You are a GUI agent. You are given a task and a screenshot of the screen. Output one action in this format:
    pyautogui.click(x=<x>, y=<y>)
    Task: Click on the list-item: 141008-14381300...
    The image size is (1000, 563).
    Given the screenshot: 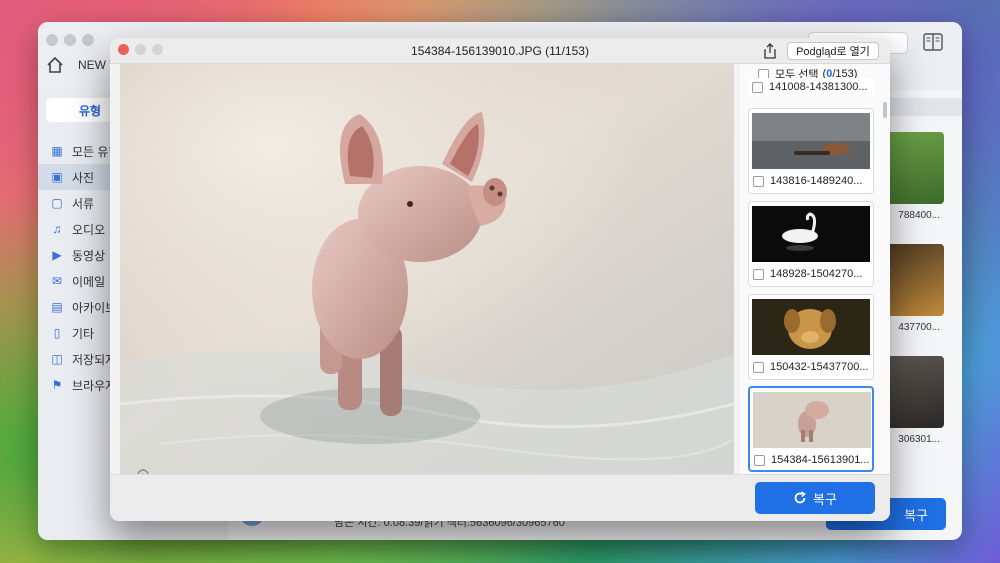 What is the action you would take?
    pyautogui.click(x=811, y=87)
    